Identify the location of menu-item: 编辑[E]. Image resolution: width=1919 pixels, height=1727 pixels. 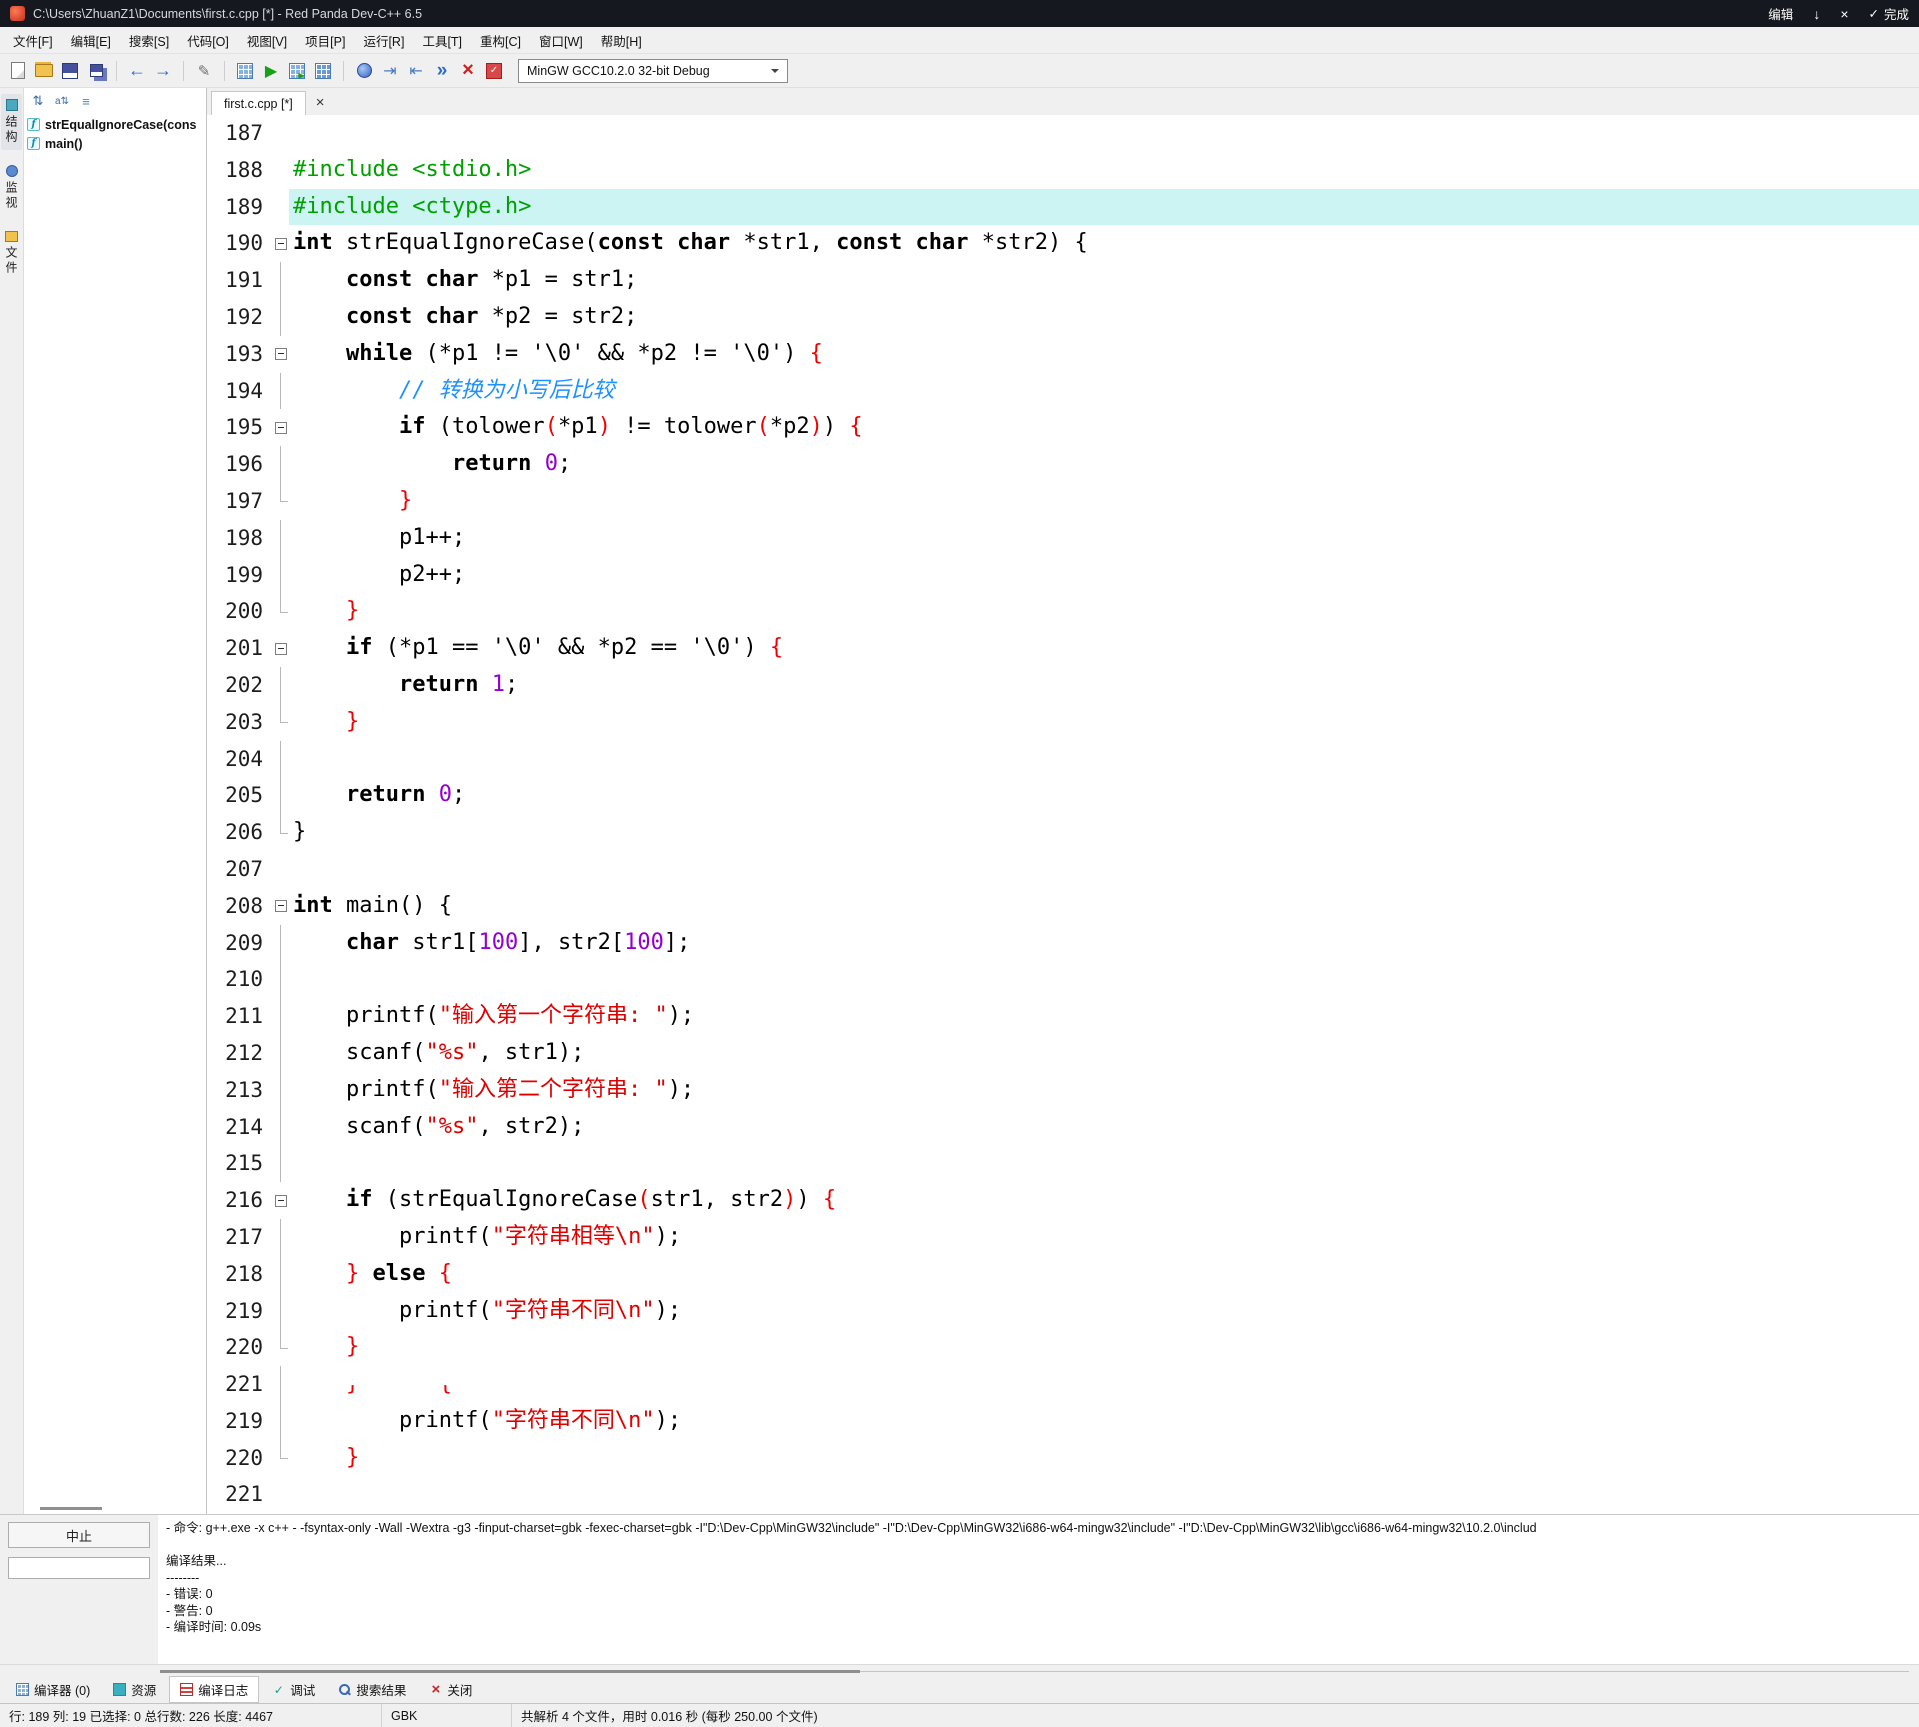
(91, 40).